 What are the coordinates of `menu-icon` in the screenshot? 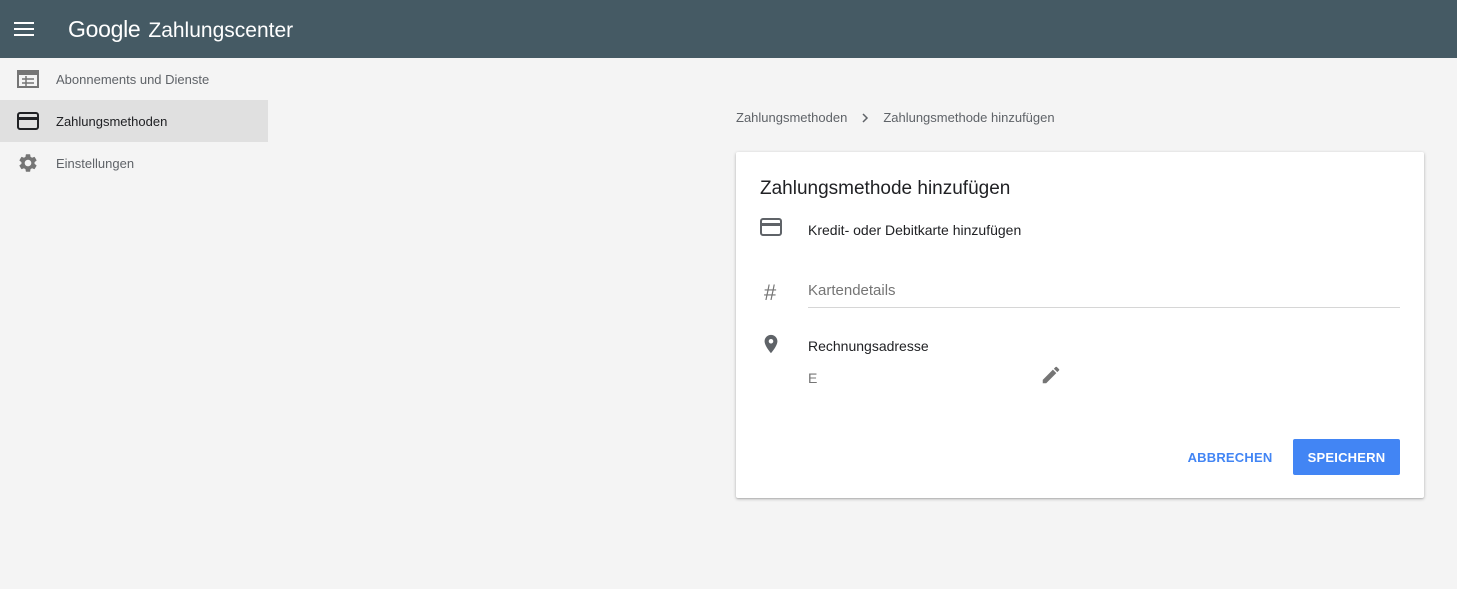 It's located at (24, 29).